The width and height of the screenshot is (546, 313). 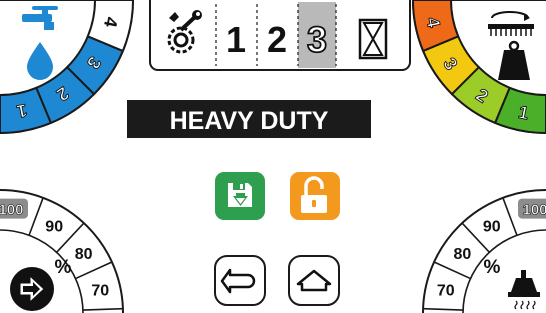 I want to click on program-1-label: 1, so click(x=236, y=39).